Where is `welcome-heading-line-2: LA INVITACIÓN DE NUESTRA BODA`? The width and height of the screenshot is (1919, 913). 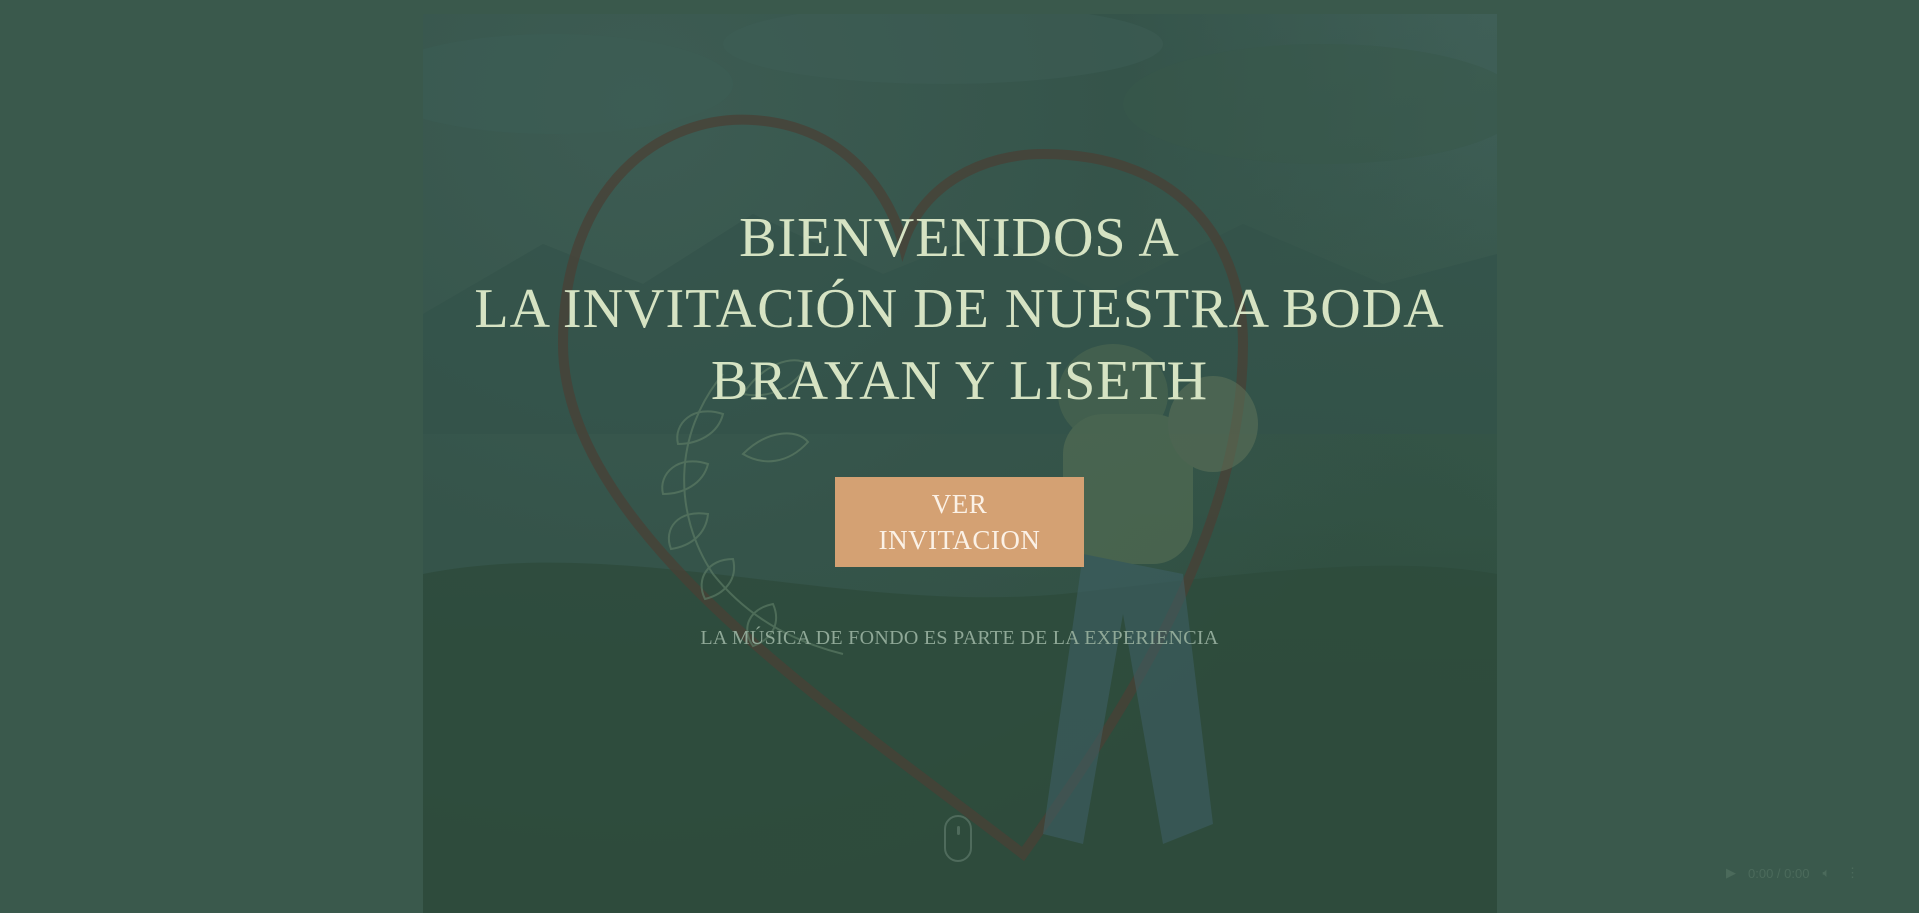 welcome-heading-line-2: LA INVITACIÓN DE NUESTRA BODA is located at coordinates (959, 309).